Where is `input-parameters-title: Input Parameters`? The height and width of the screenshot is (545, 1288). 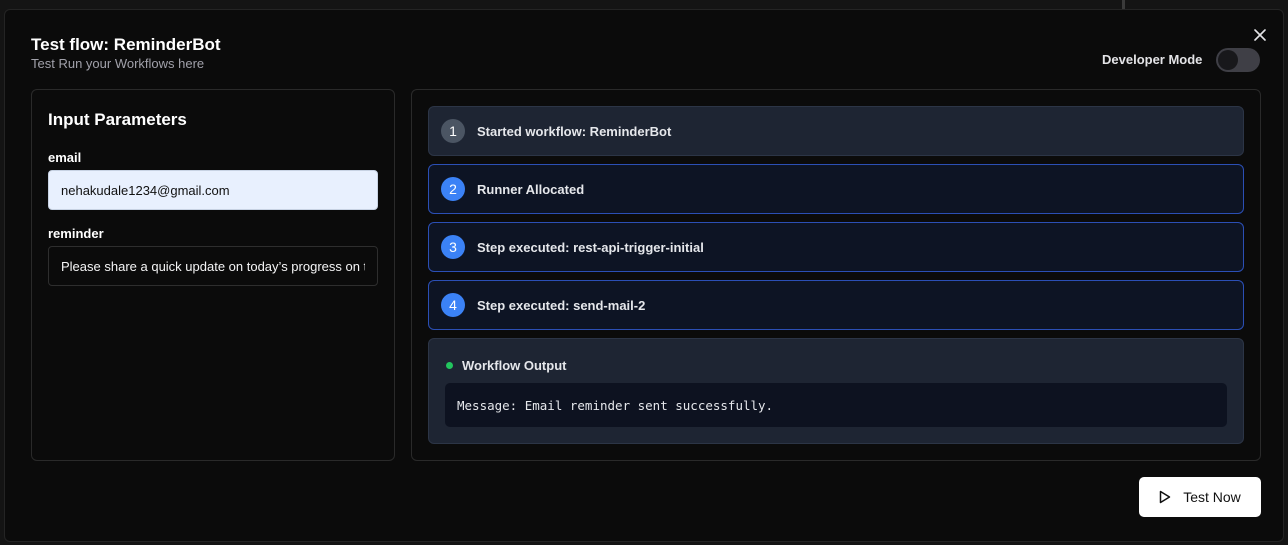 input-parameters-title: Input Parameters is located at coordinates (117, 119).